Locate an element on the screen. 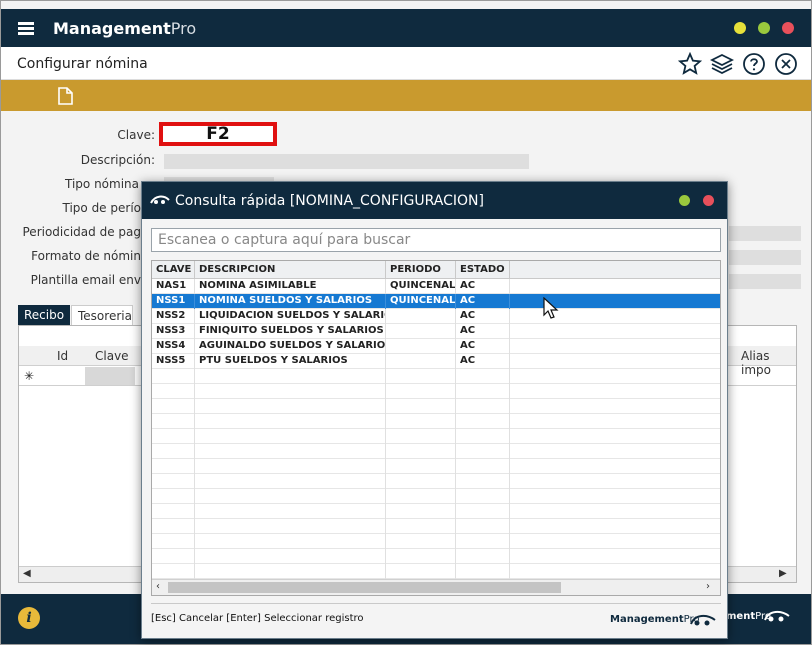  footer-logo-icon is located at coordinates (777, 616).